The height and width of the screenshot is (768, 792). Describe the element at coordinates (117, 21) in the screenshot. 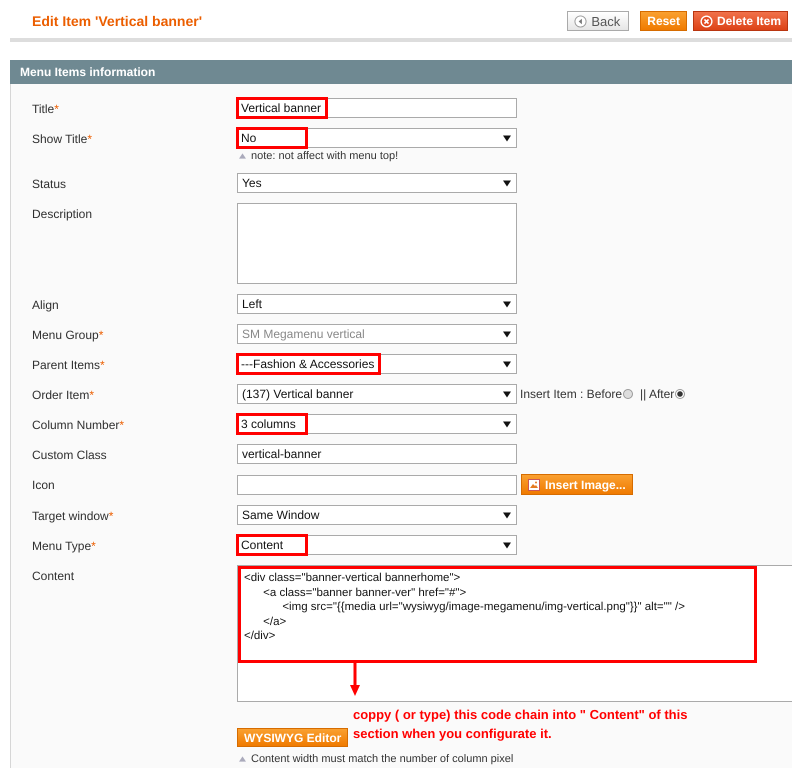

I see `page-title: Edit Item 'Vertical banner'` at that location.